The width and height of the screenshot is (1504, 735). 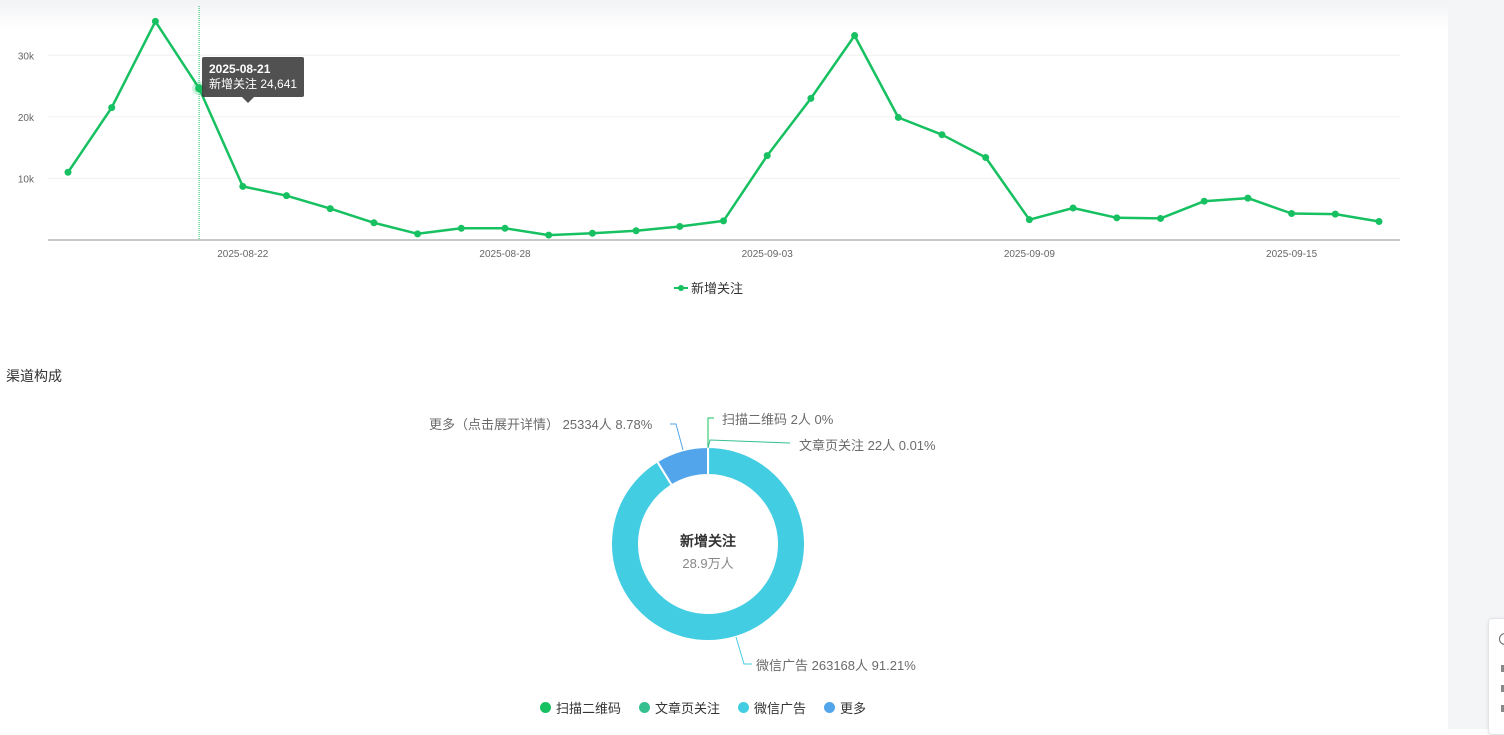 I want to click on floating-help-widget, so click(x=1496, y=676).